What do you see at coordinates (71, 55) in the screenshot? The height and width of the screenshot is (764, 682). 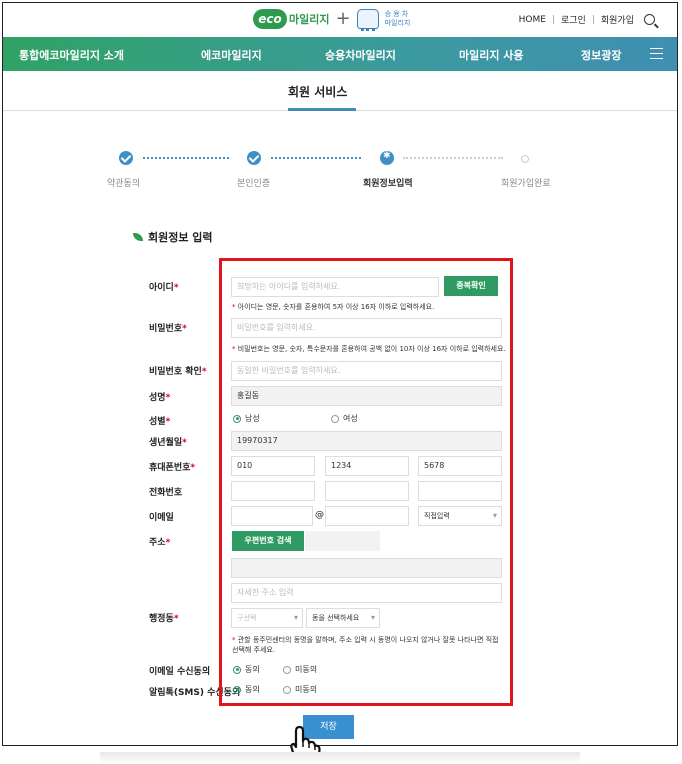 I see `nav-item-integrated-intro: 통합에코마일리지 소개` at bounding box center [71, 55].